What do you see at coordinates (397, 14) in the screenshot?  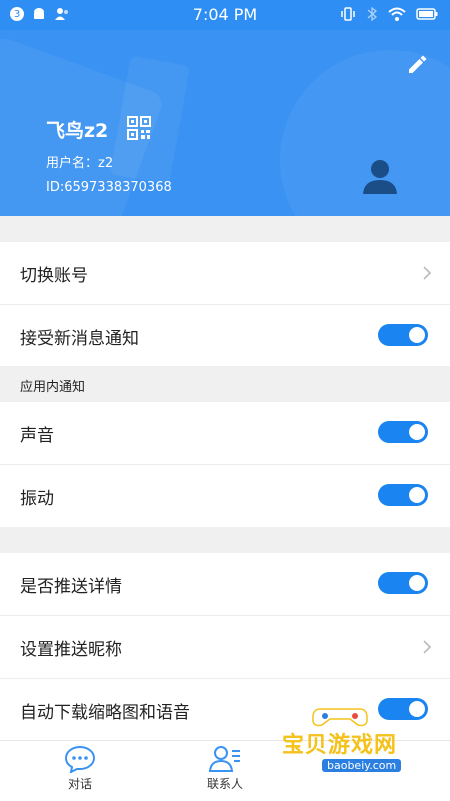 I see `wifi-icon` at bounding box center [397, 14].